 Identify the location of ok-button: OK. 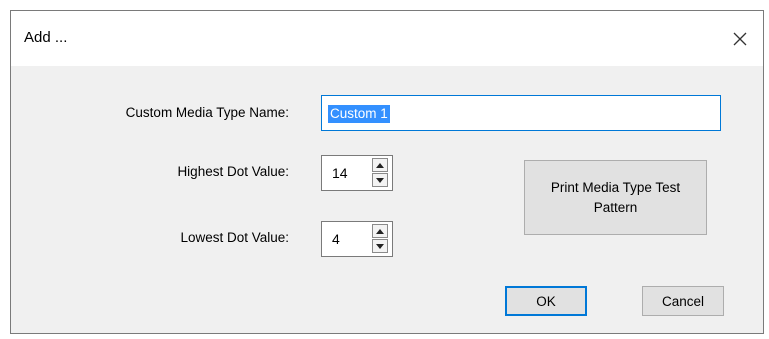
(546, 301).